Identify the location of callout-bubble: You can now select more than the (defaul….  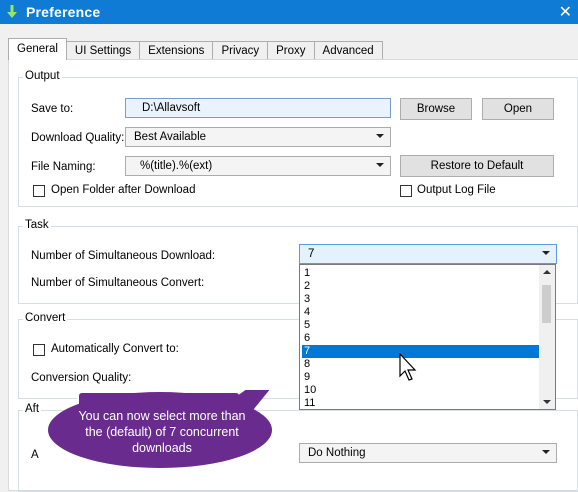
(162, 432).